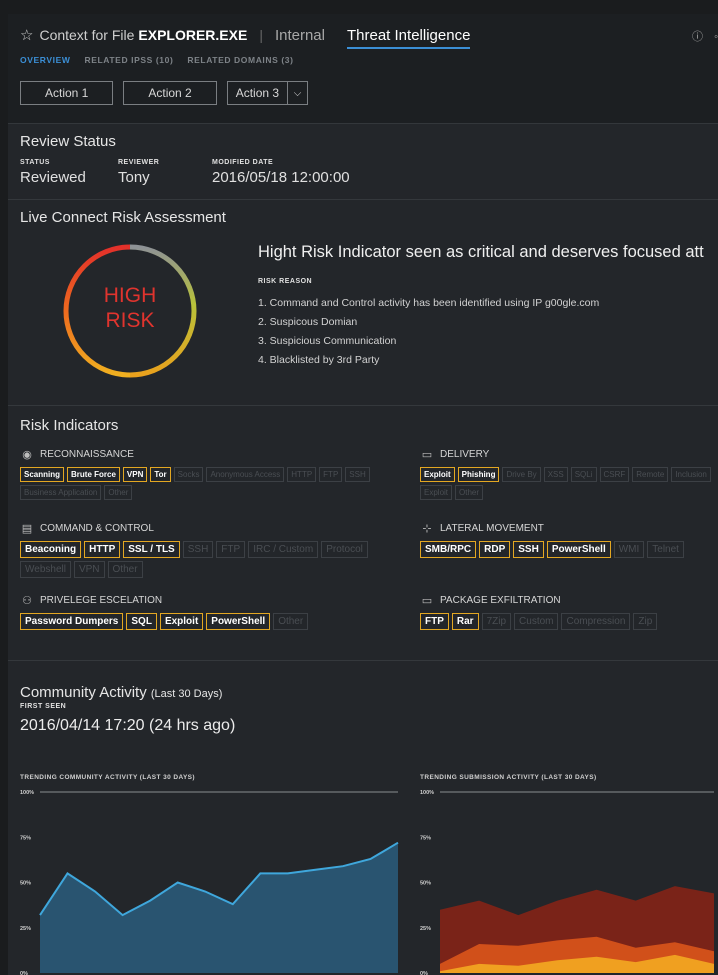  Describe the element at coordinates (27, 528) in the screenshot. I see `server-icon: ▤` at that location.